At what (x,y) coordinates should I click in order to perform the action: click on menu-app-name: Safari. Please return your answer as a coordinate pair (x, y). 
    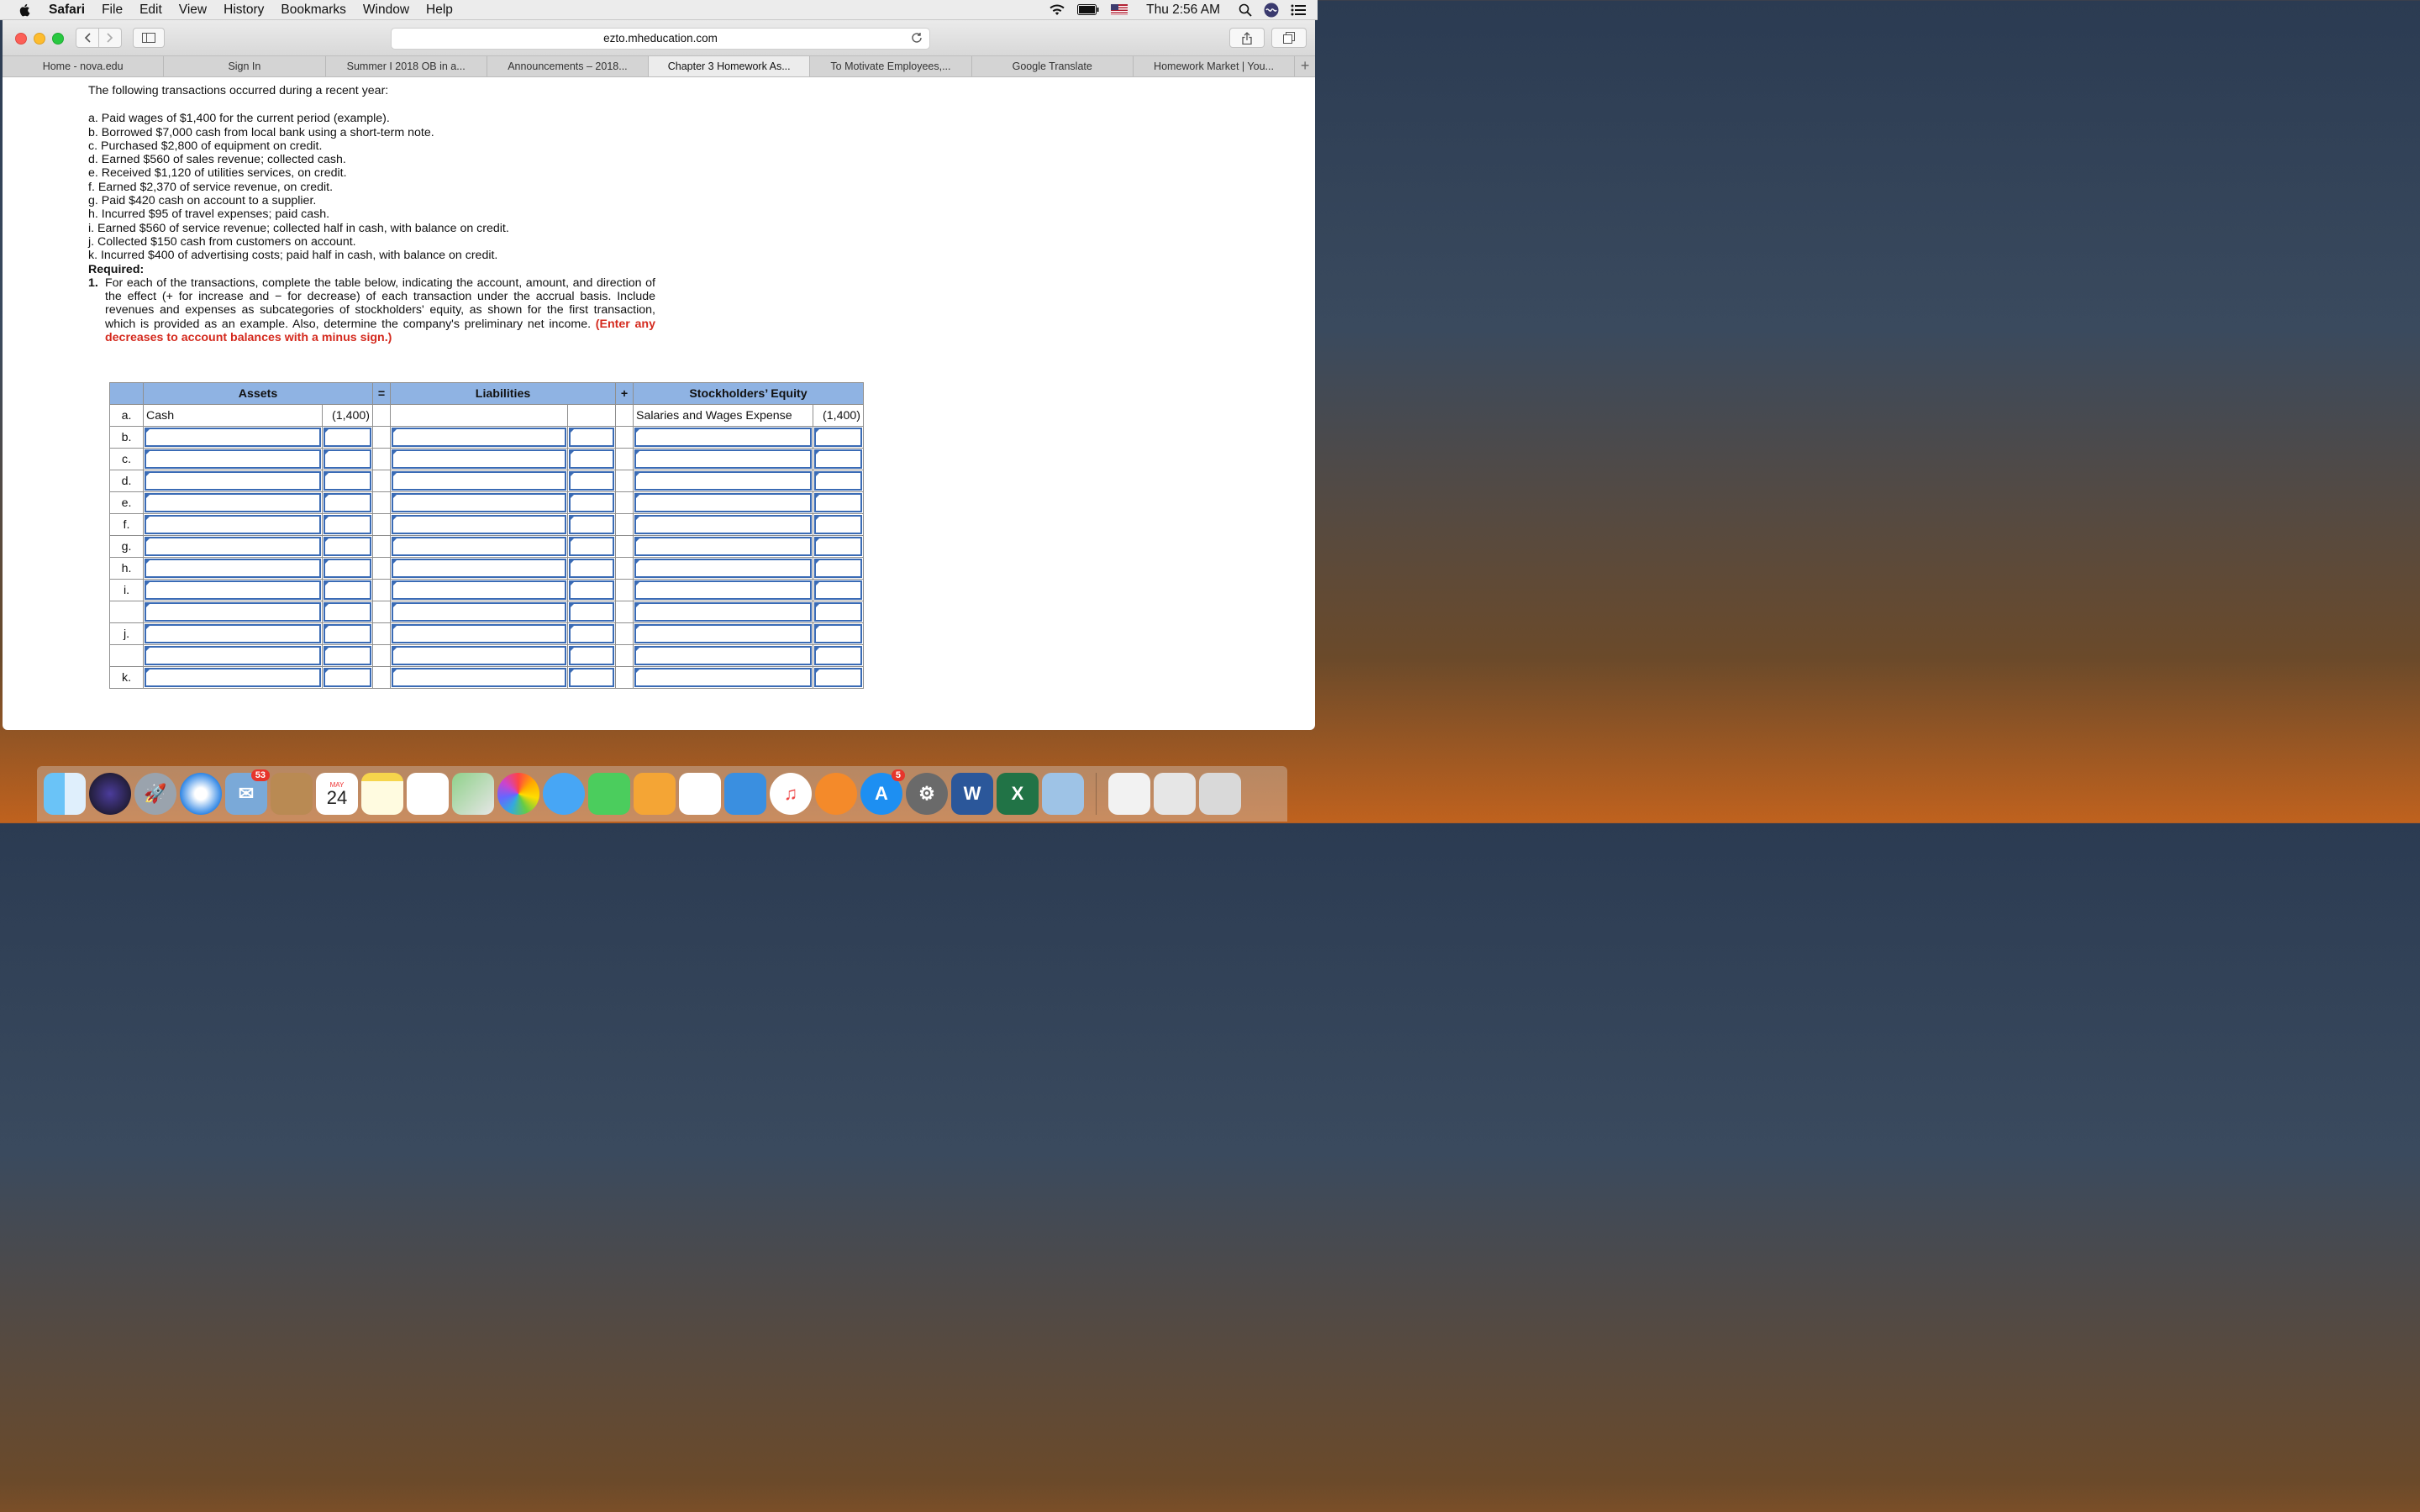
    Looking at the image, I should click on (67, 10).